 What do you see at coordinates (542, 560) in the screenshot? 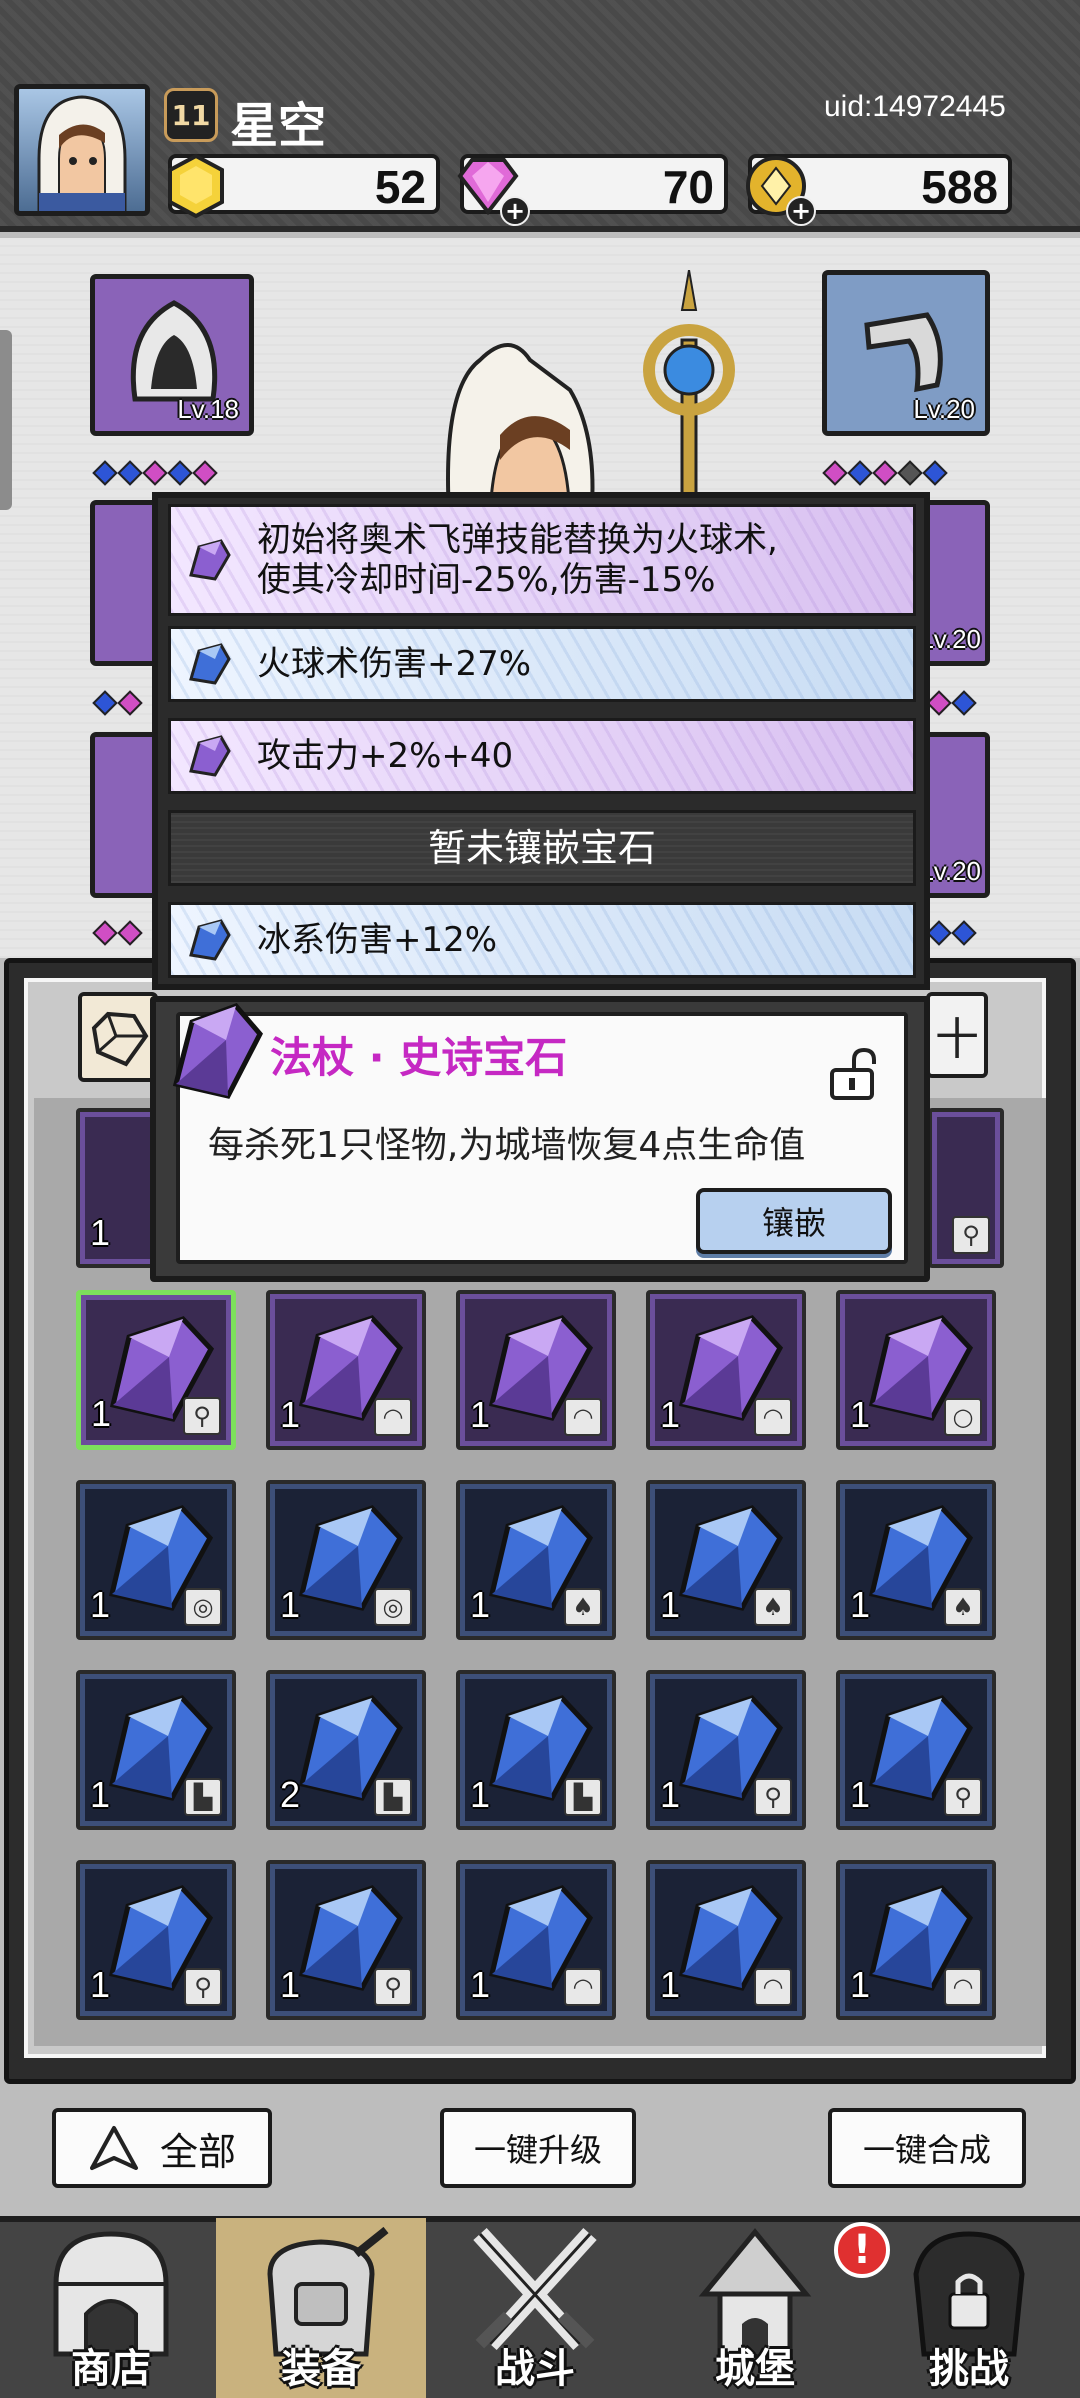
I see `gem-slot-row: 初始将奥术飞弹技能替换为火球术, 使其冷却时间-25%,伤害-15%` at bounding box center [542, 560].